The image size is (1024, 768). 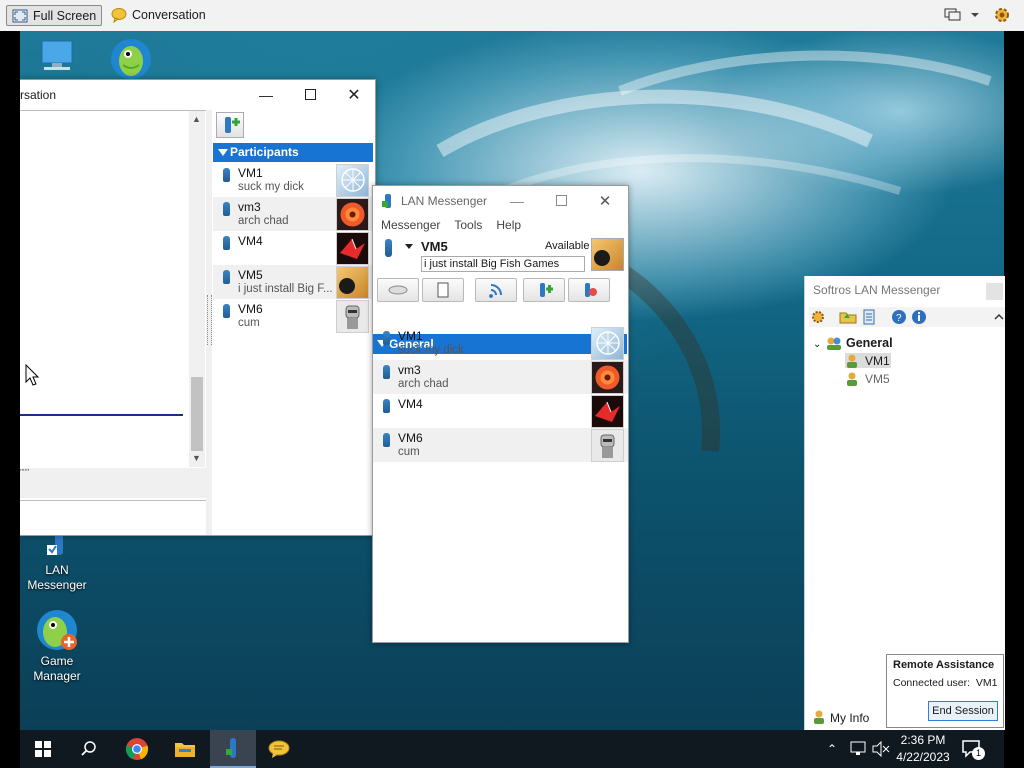 What do you see at coordinates (832, 749) in the screenshot?
I see `show-hidden-icons-chevron-icon: ⌃` at bounding box center [832, 749].